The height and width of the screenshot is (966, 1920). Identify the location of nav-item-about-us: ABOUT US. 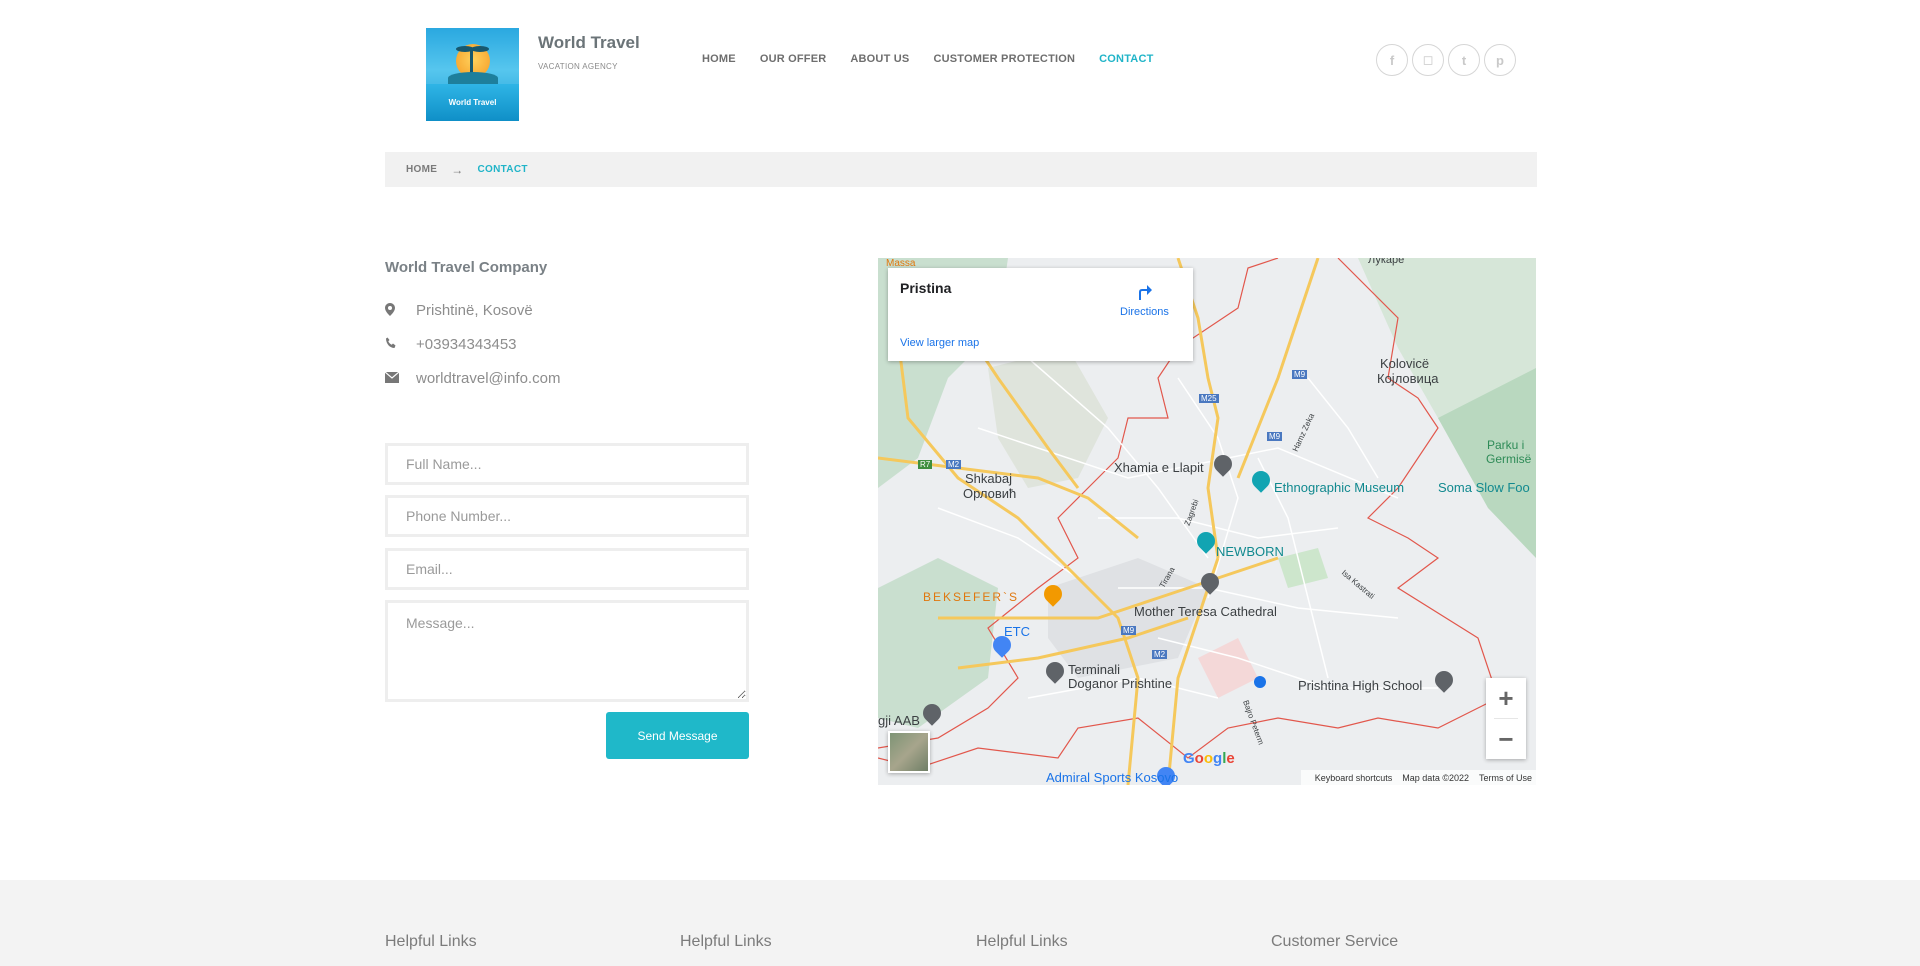
(879, 59).